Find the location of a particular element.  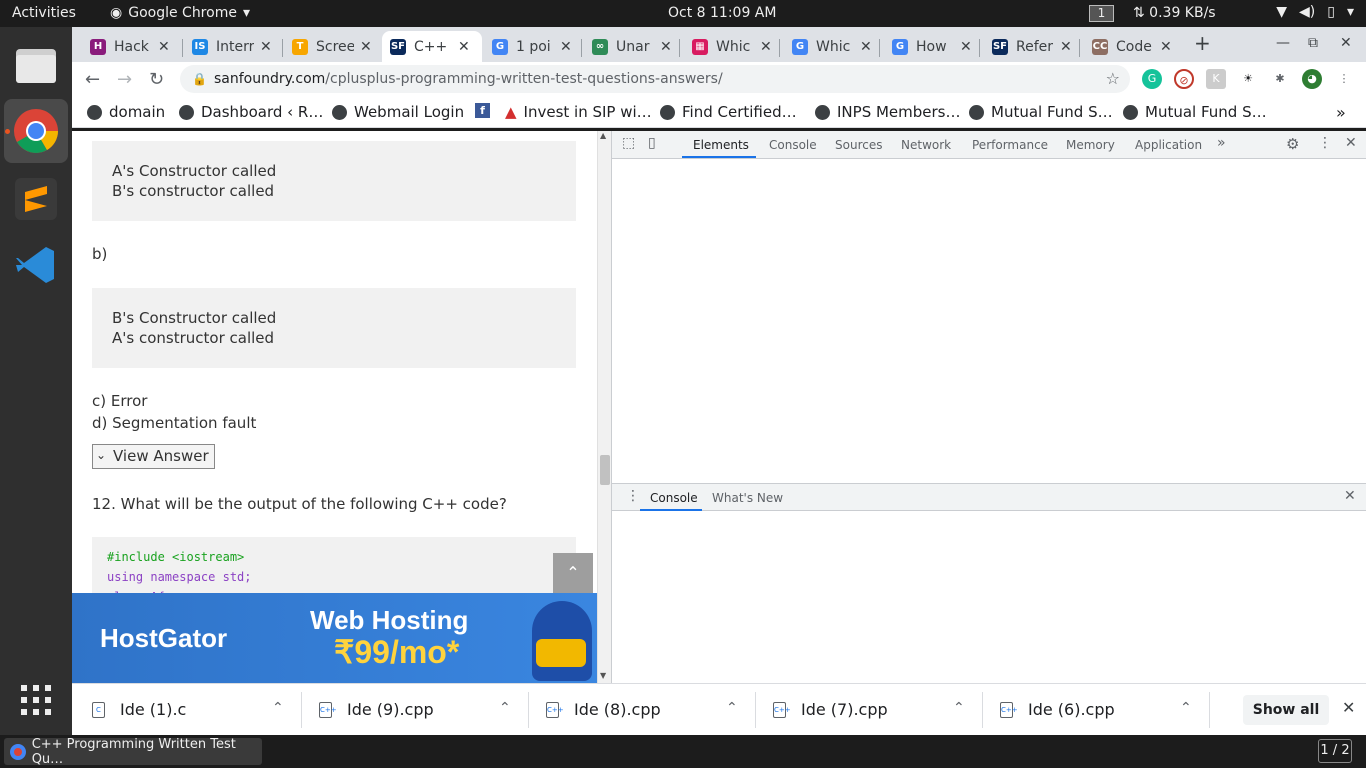

show-all-button: Show all is located at coordinates (1286, 710).